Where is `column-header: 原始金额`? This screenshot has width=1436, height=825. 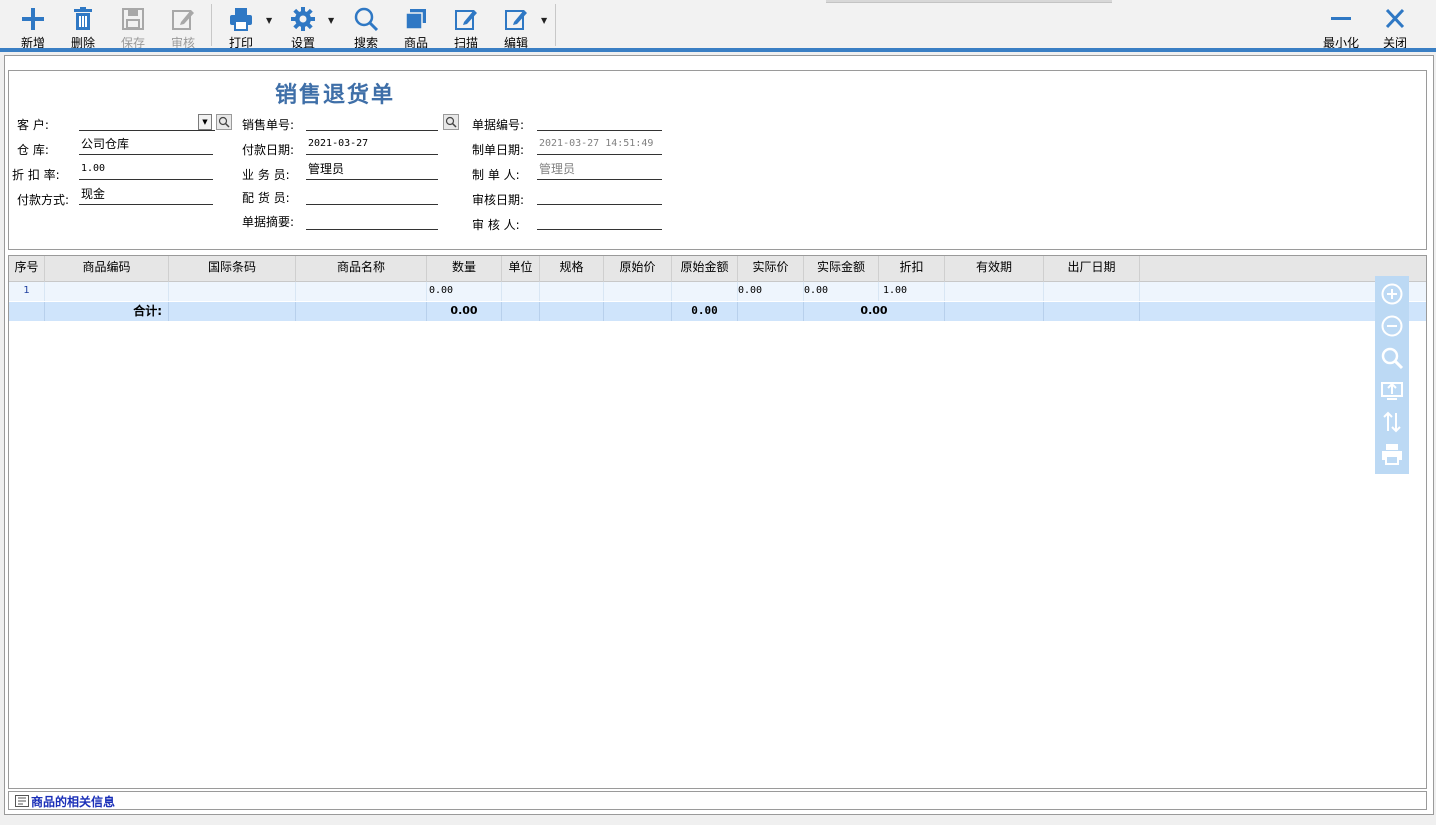
column-header: 原始金额 is located at coordinates (705, 269).